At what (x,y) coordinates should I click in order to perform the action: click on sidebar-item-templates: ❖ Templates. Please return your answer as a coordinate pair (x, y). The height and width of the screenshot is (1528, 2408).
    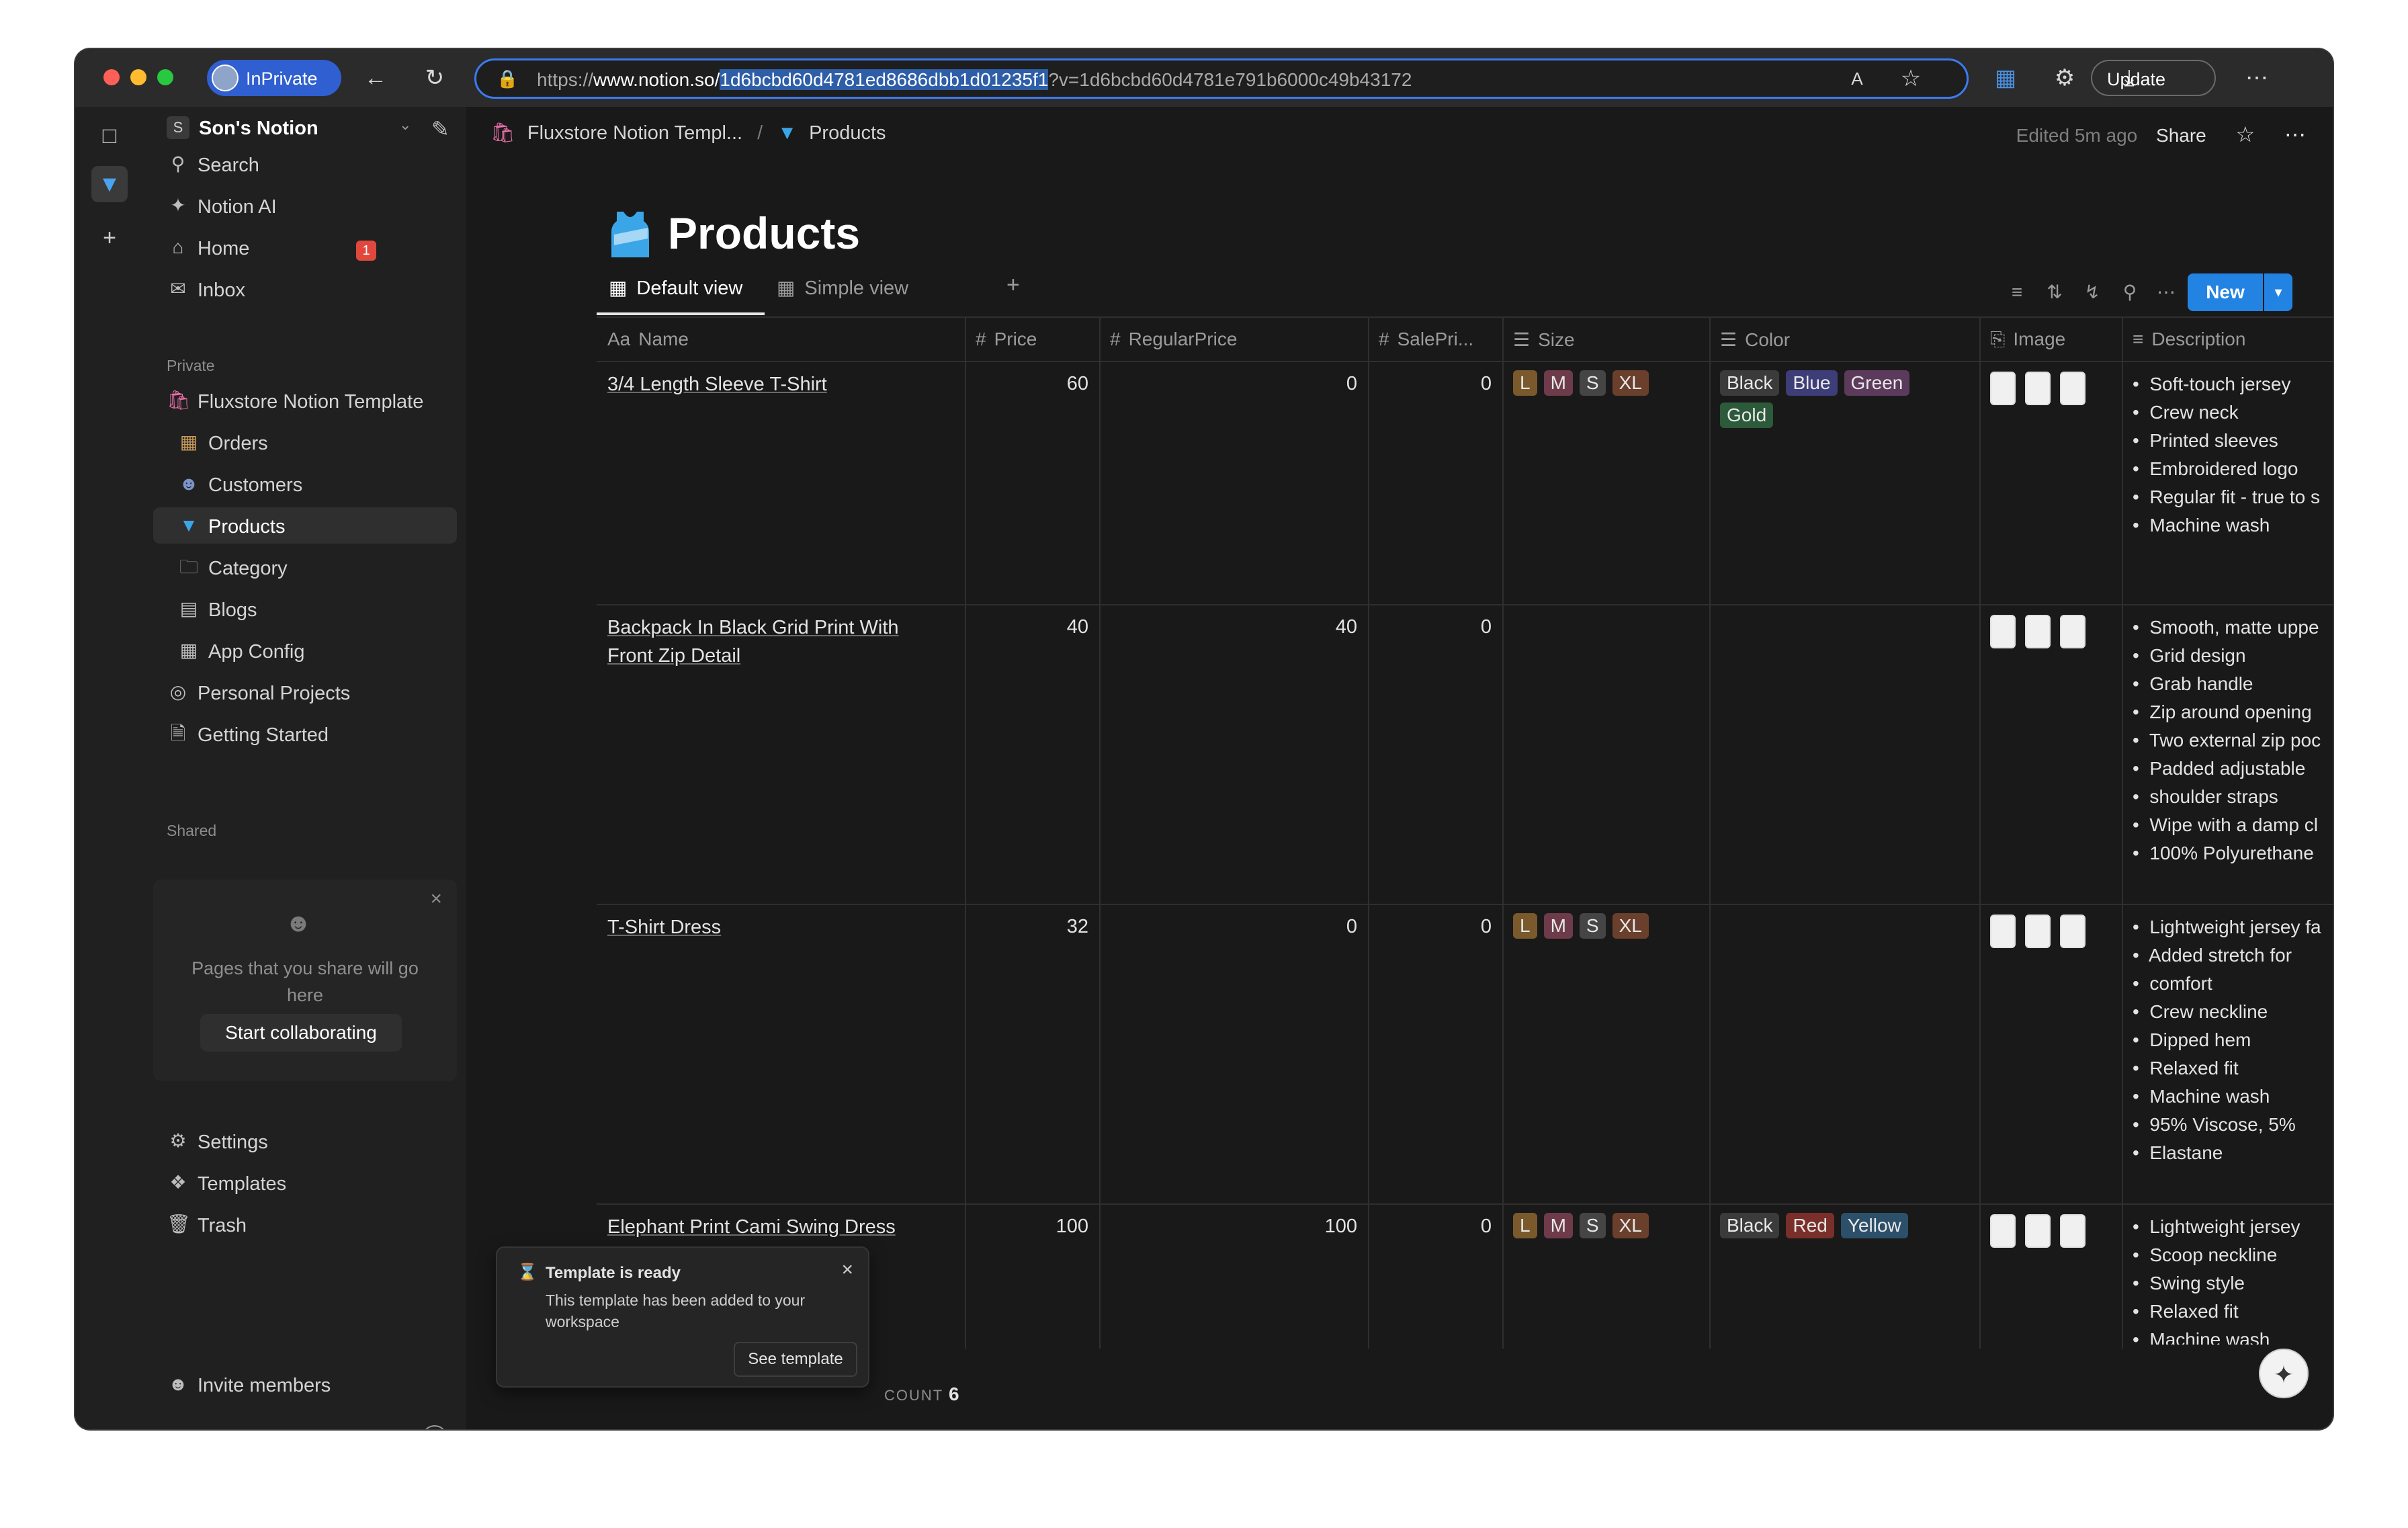
    Looking at the image, I should click on (305, 1182).